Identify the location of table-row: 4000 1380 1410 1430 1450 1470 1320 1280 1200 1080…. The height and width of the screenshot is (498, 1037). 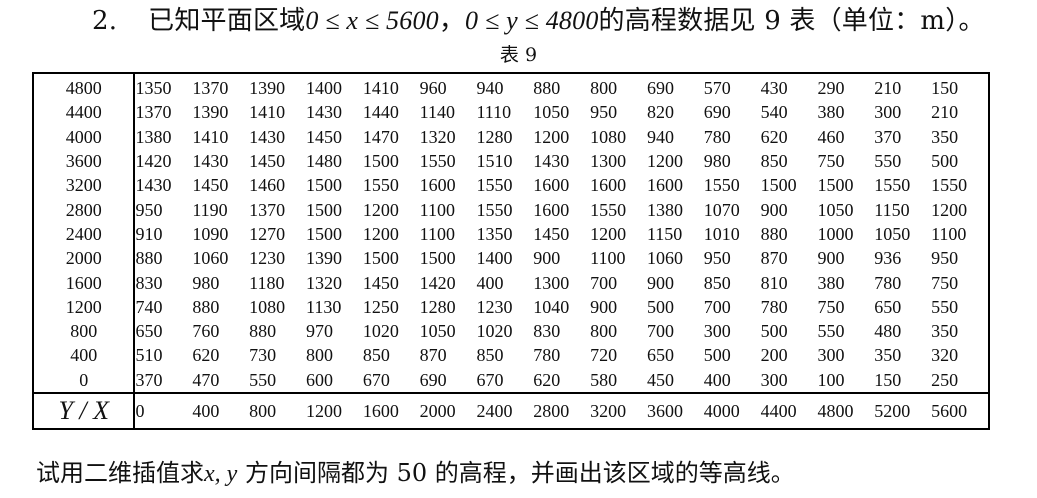
(511, 136).